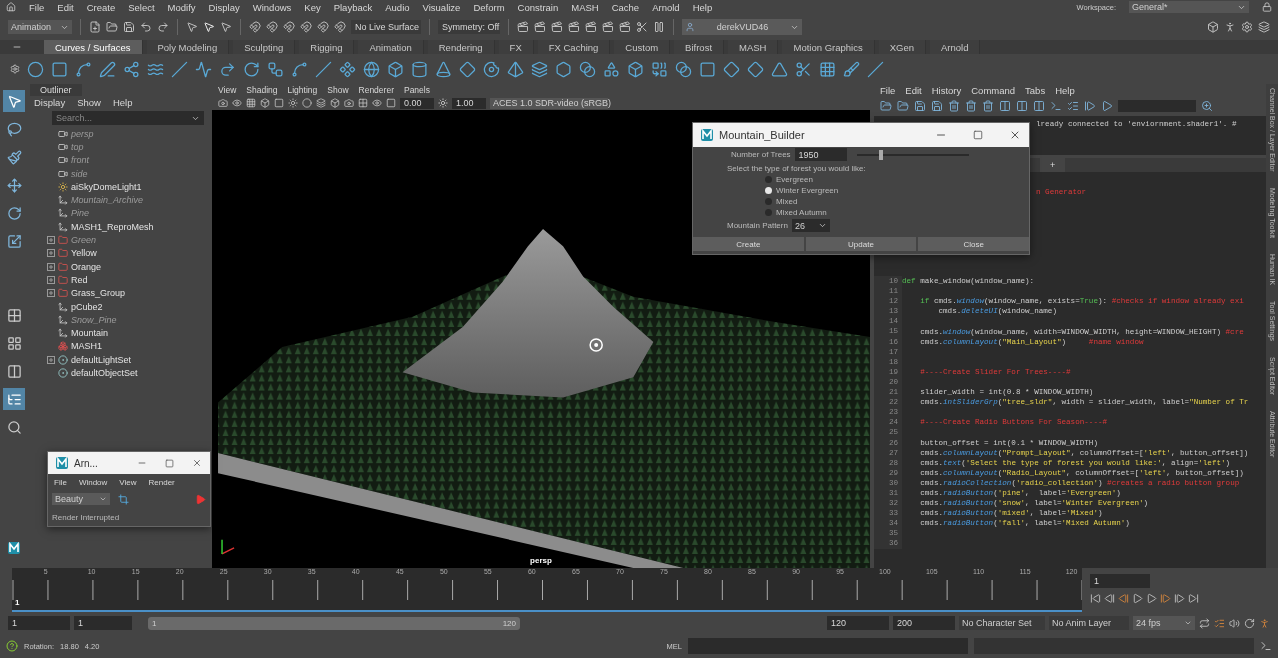  I want to click on shelf-tab: Sculpting, so click(264, 47).